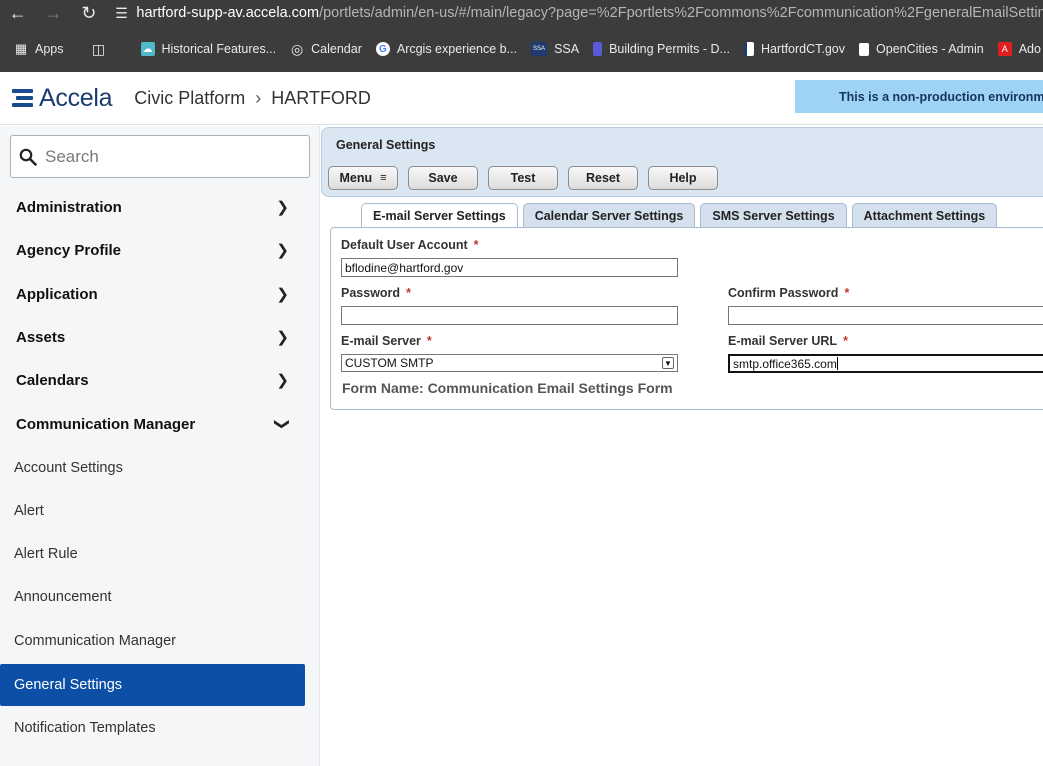  Describe the element at coordinates (509, 267) in the screenshot. I see `default-user-field: bflodine@hartford.gov` at that location.